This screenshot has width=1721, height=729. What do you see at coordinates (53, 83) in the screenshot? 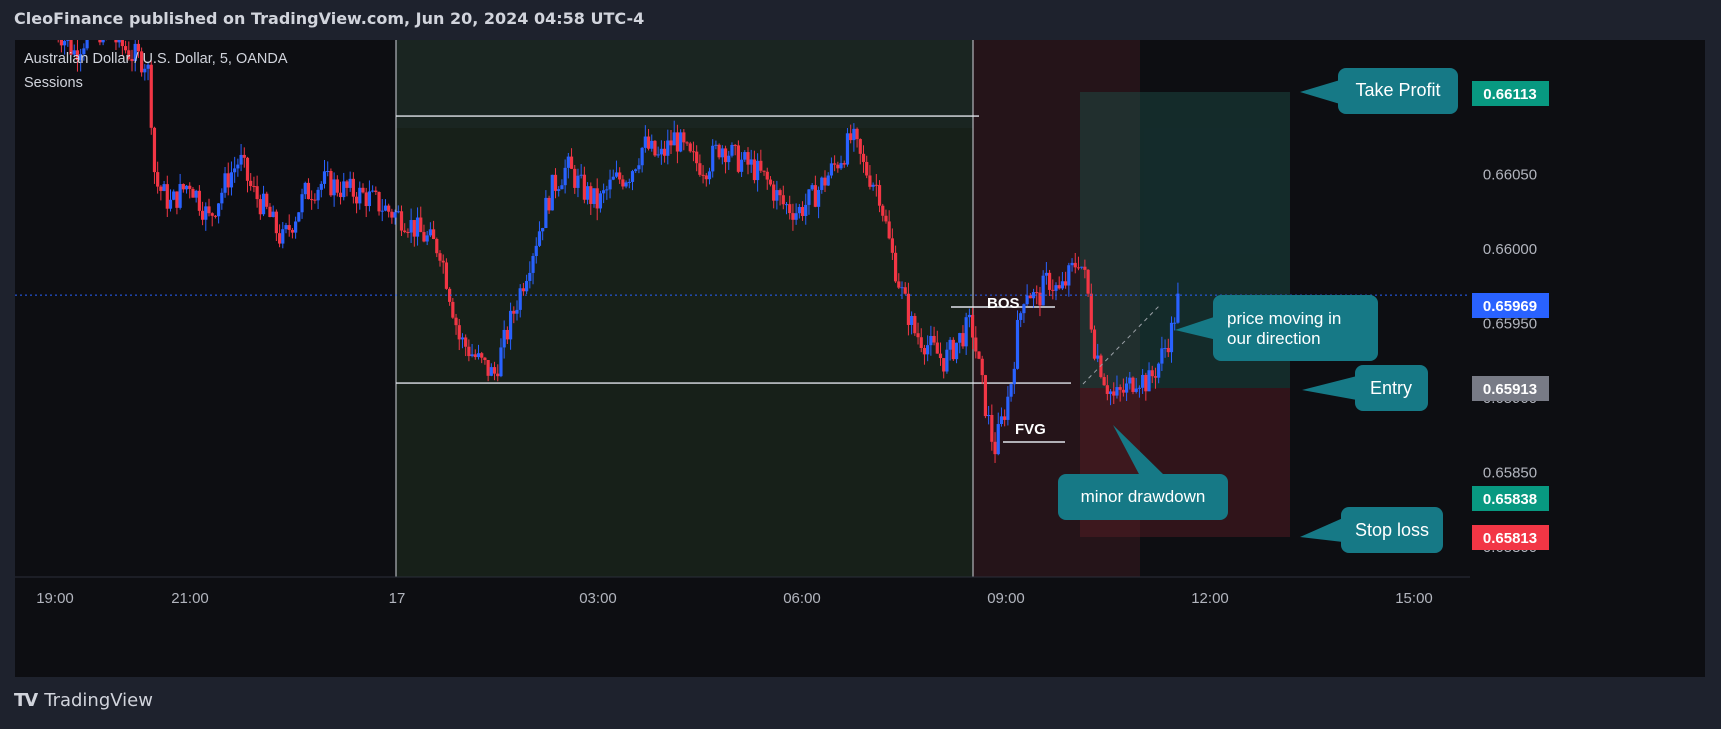
I see `indicator-label: Sessions` at bounding box center [53, 83].